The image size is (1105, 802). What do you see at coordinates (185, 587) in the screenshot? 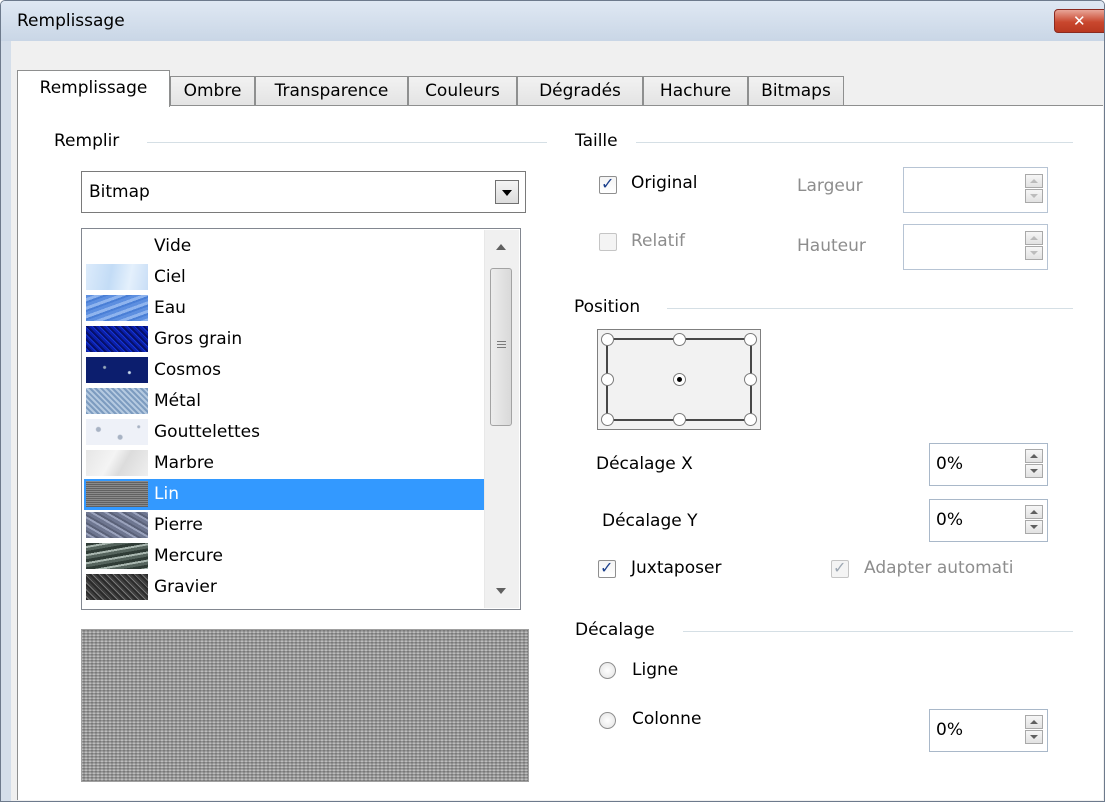
I see `list-item-label: Gravier` at bounding box center [185, 587].